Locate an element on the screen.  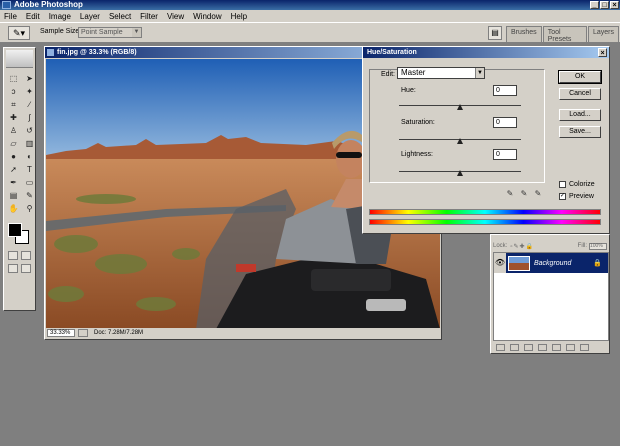
pen-icon: ✒ is located at coordinates (13, 183).